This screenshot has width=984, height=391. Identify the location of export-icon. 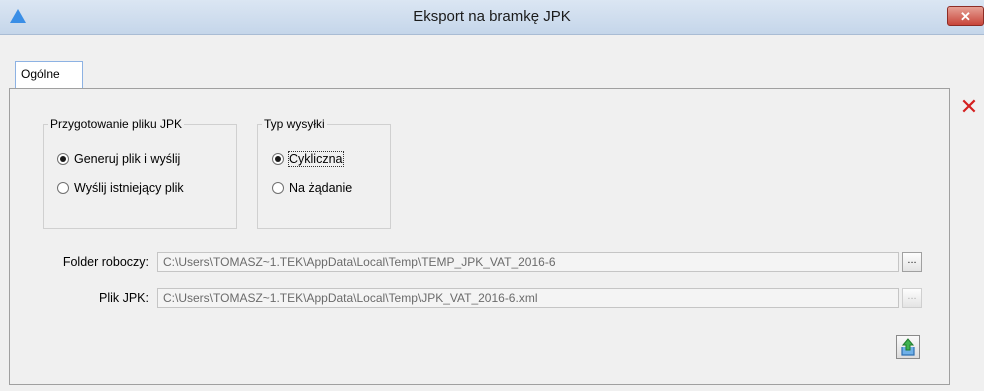
(908, 347).